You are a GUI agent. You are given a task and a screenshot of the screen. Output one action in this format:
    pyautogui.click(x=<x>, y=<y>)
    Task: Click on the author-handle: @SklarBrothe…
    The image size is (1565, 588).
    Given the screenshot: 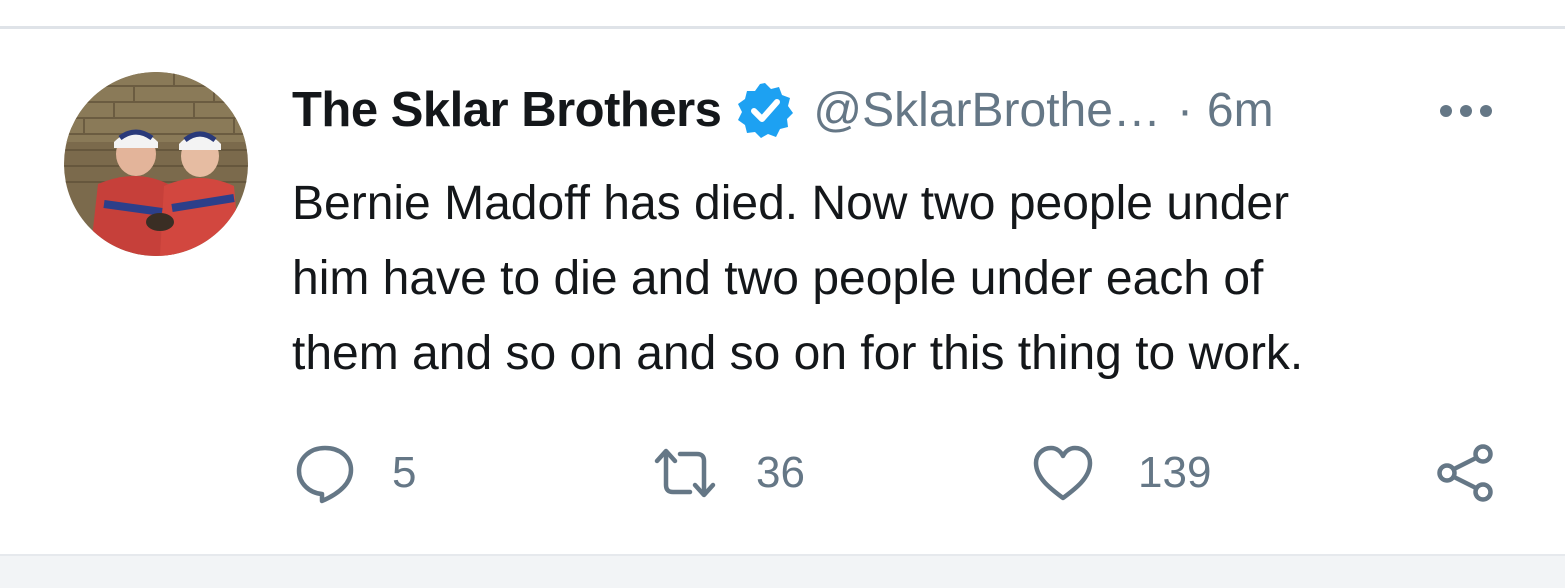 What is the action you would take?
    pyautogui.click(x=987, y=110)
    